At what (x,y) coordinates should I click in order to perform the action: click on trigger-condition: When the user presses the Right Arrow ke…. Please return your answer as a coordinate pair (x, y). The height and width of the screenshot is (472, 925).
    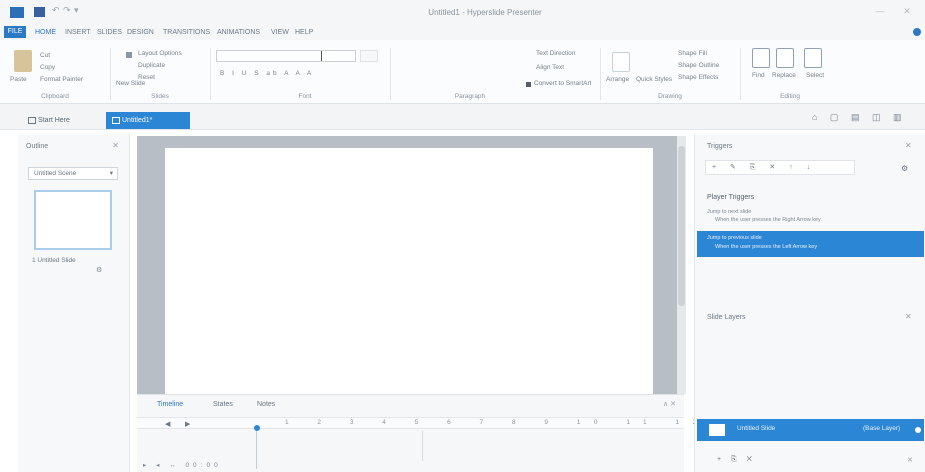
    Looking at the image, I should click on (768, 220).